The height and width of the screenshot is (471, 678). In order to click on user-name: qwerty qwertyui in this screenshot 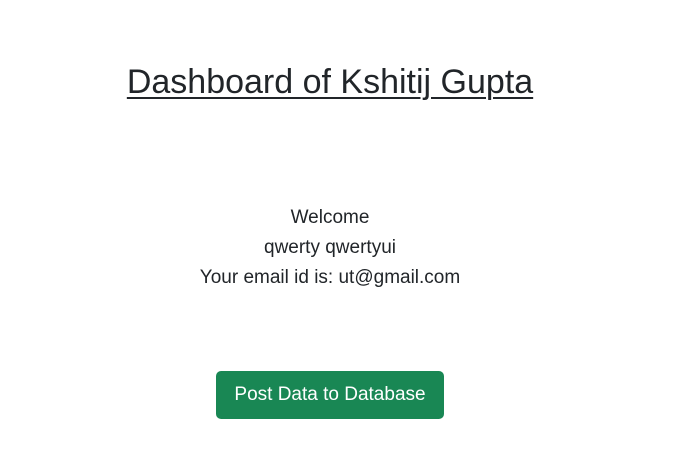, I will do `click(330, 247)`.